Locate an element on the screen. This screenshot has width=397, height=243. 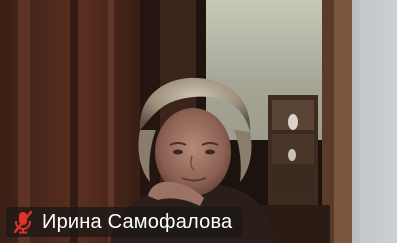
participant-name: Ирина Самофалова is located at coordinates (137, 222).